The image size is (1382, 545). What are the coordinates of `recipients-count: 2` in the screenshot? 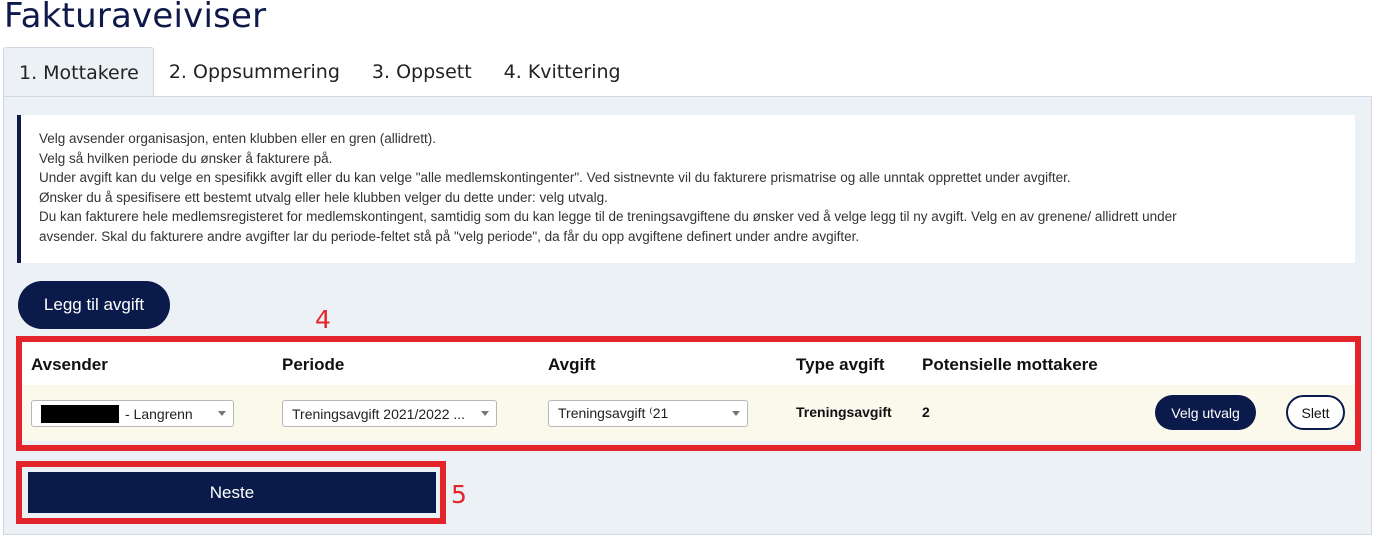 It's located at (926, 412).